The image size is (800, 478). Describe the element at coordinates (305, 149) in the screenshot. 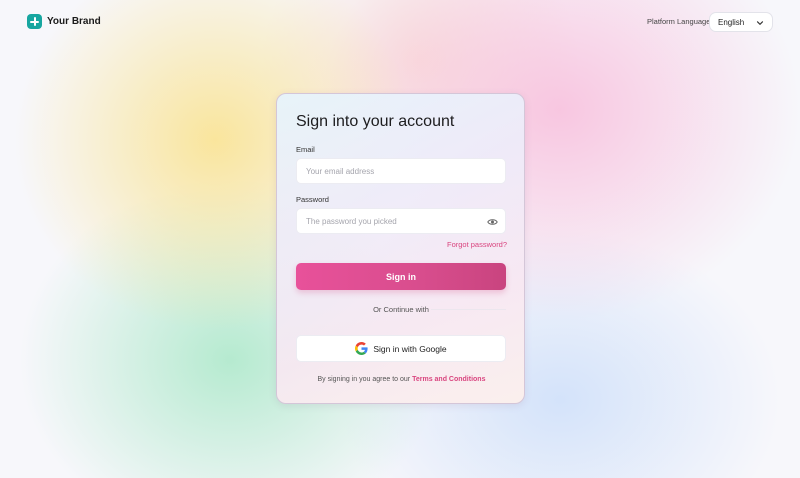

I see `email-label: Email` at that location.